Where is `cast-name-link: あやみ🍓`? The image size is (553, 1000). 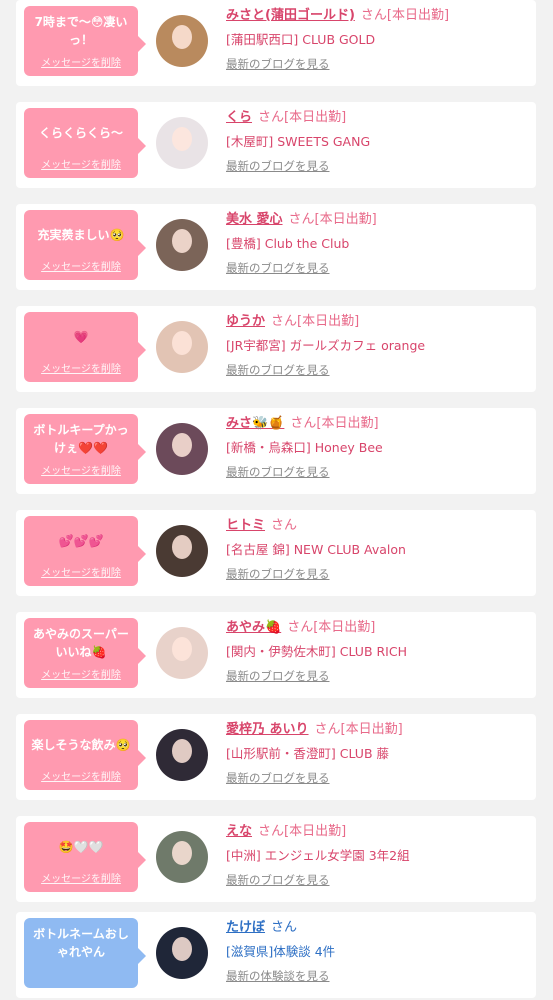 cast-name-link: あやみ🍓 is located at coordinates (253, 627).